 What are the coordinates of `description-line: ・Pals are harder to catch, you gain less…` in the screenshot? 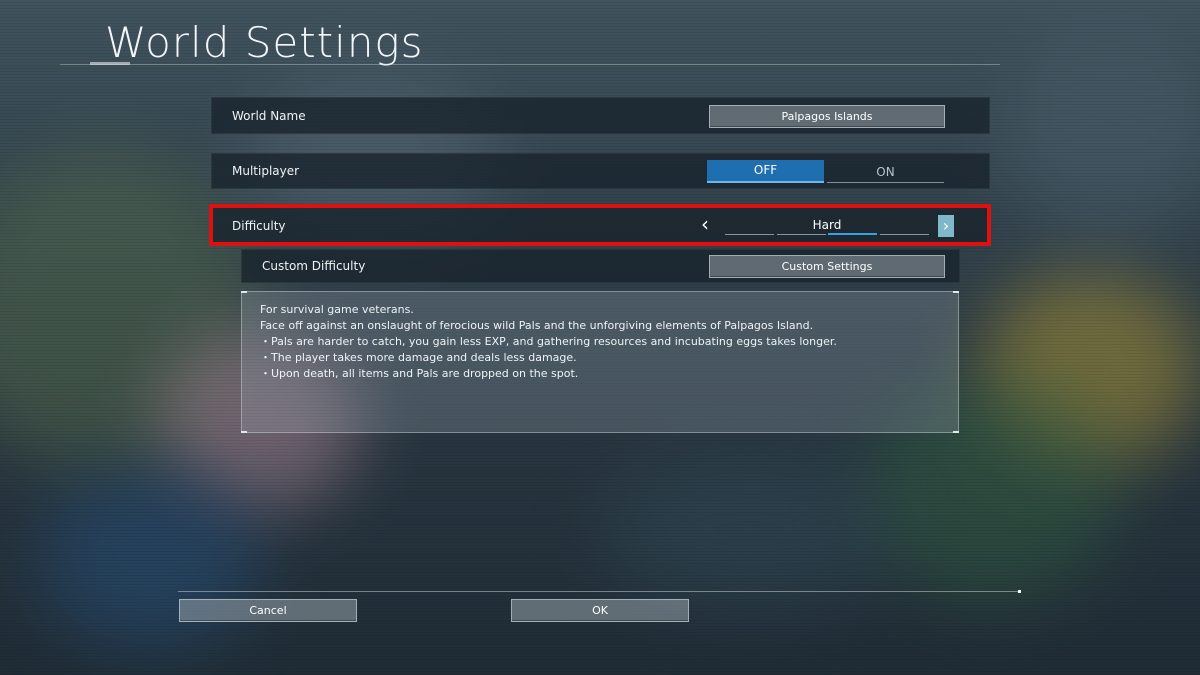 It's located at (548, 341).